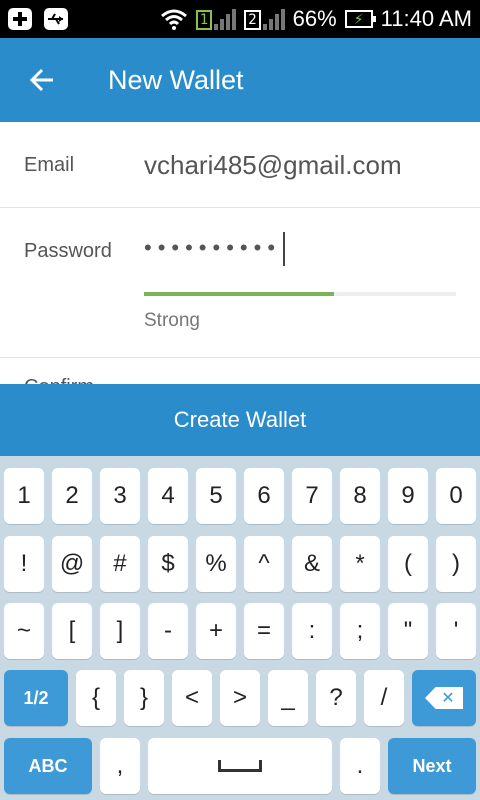 Image resolution: width=480 pixels, height=800 pixels. What do you see at coordinates (48, 766) in the screenshot?
I see `abc-key: ABC` at bounding box center [48, 766].